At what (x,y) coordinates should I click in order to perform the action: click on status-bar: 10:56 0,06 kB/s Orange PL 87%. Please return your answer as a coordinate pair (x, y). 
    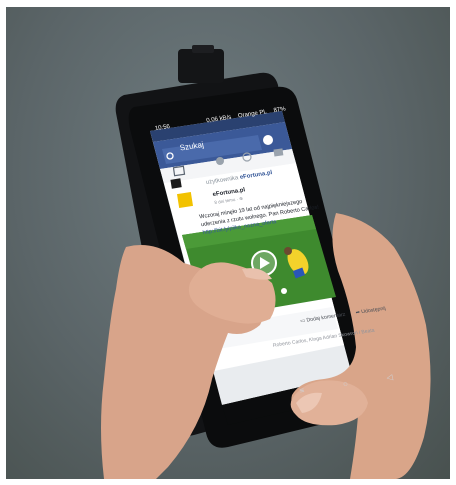
    Looking at the image, I should click on (224, 120).